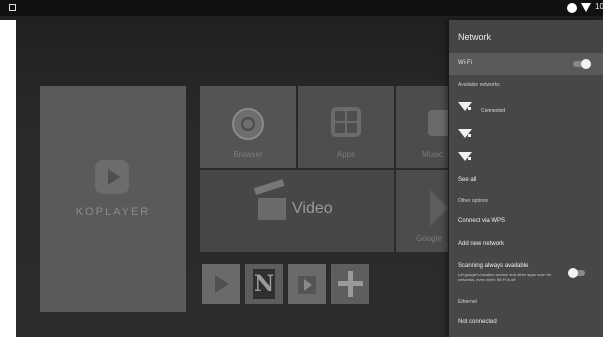 Image resolution: width=603 pixels, height=342 pixels. What do you see at coordinates (573, 273) in the screenshot?
I see `scanning-switch-knob` at bounding box center [573, 273].